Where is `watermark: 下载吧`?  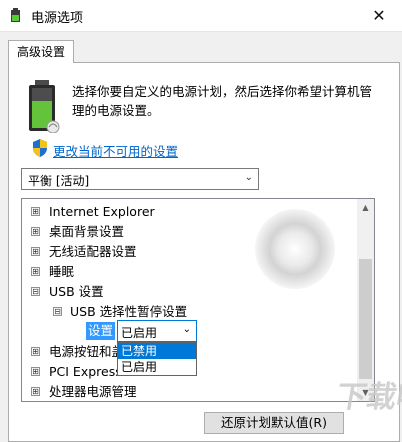
watermark: 下载吧 is located at coordinates (367, 397).